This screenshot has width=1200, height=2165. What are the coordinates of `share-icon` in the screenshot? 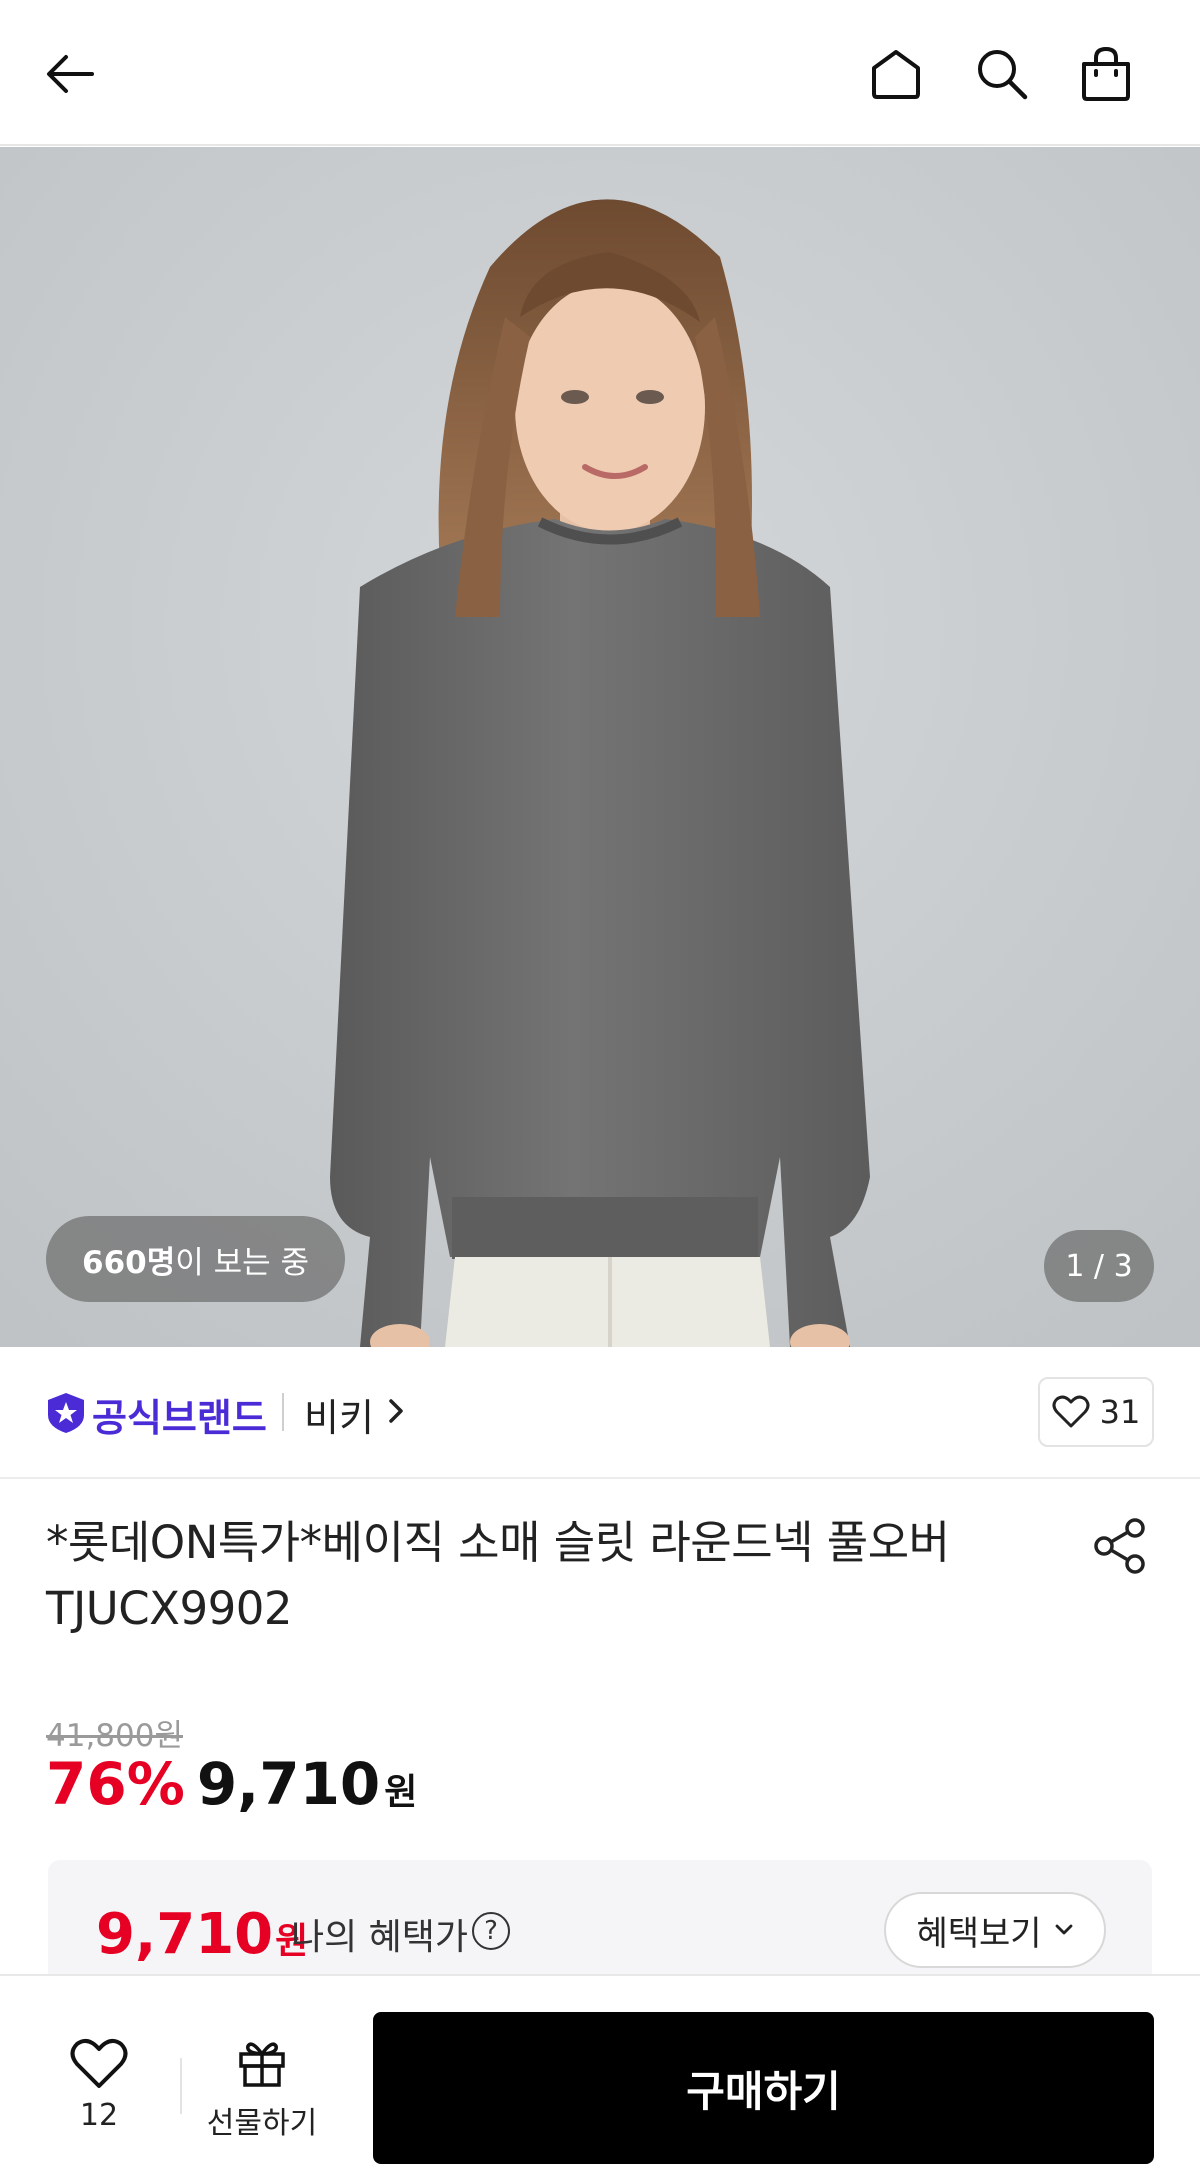 It's located at (1120, 1546).